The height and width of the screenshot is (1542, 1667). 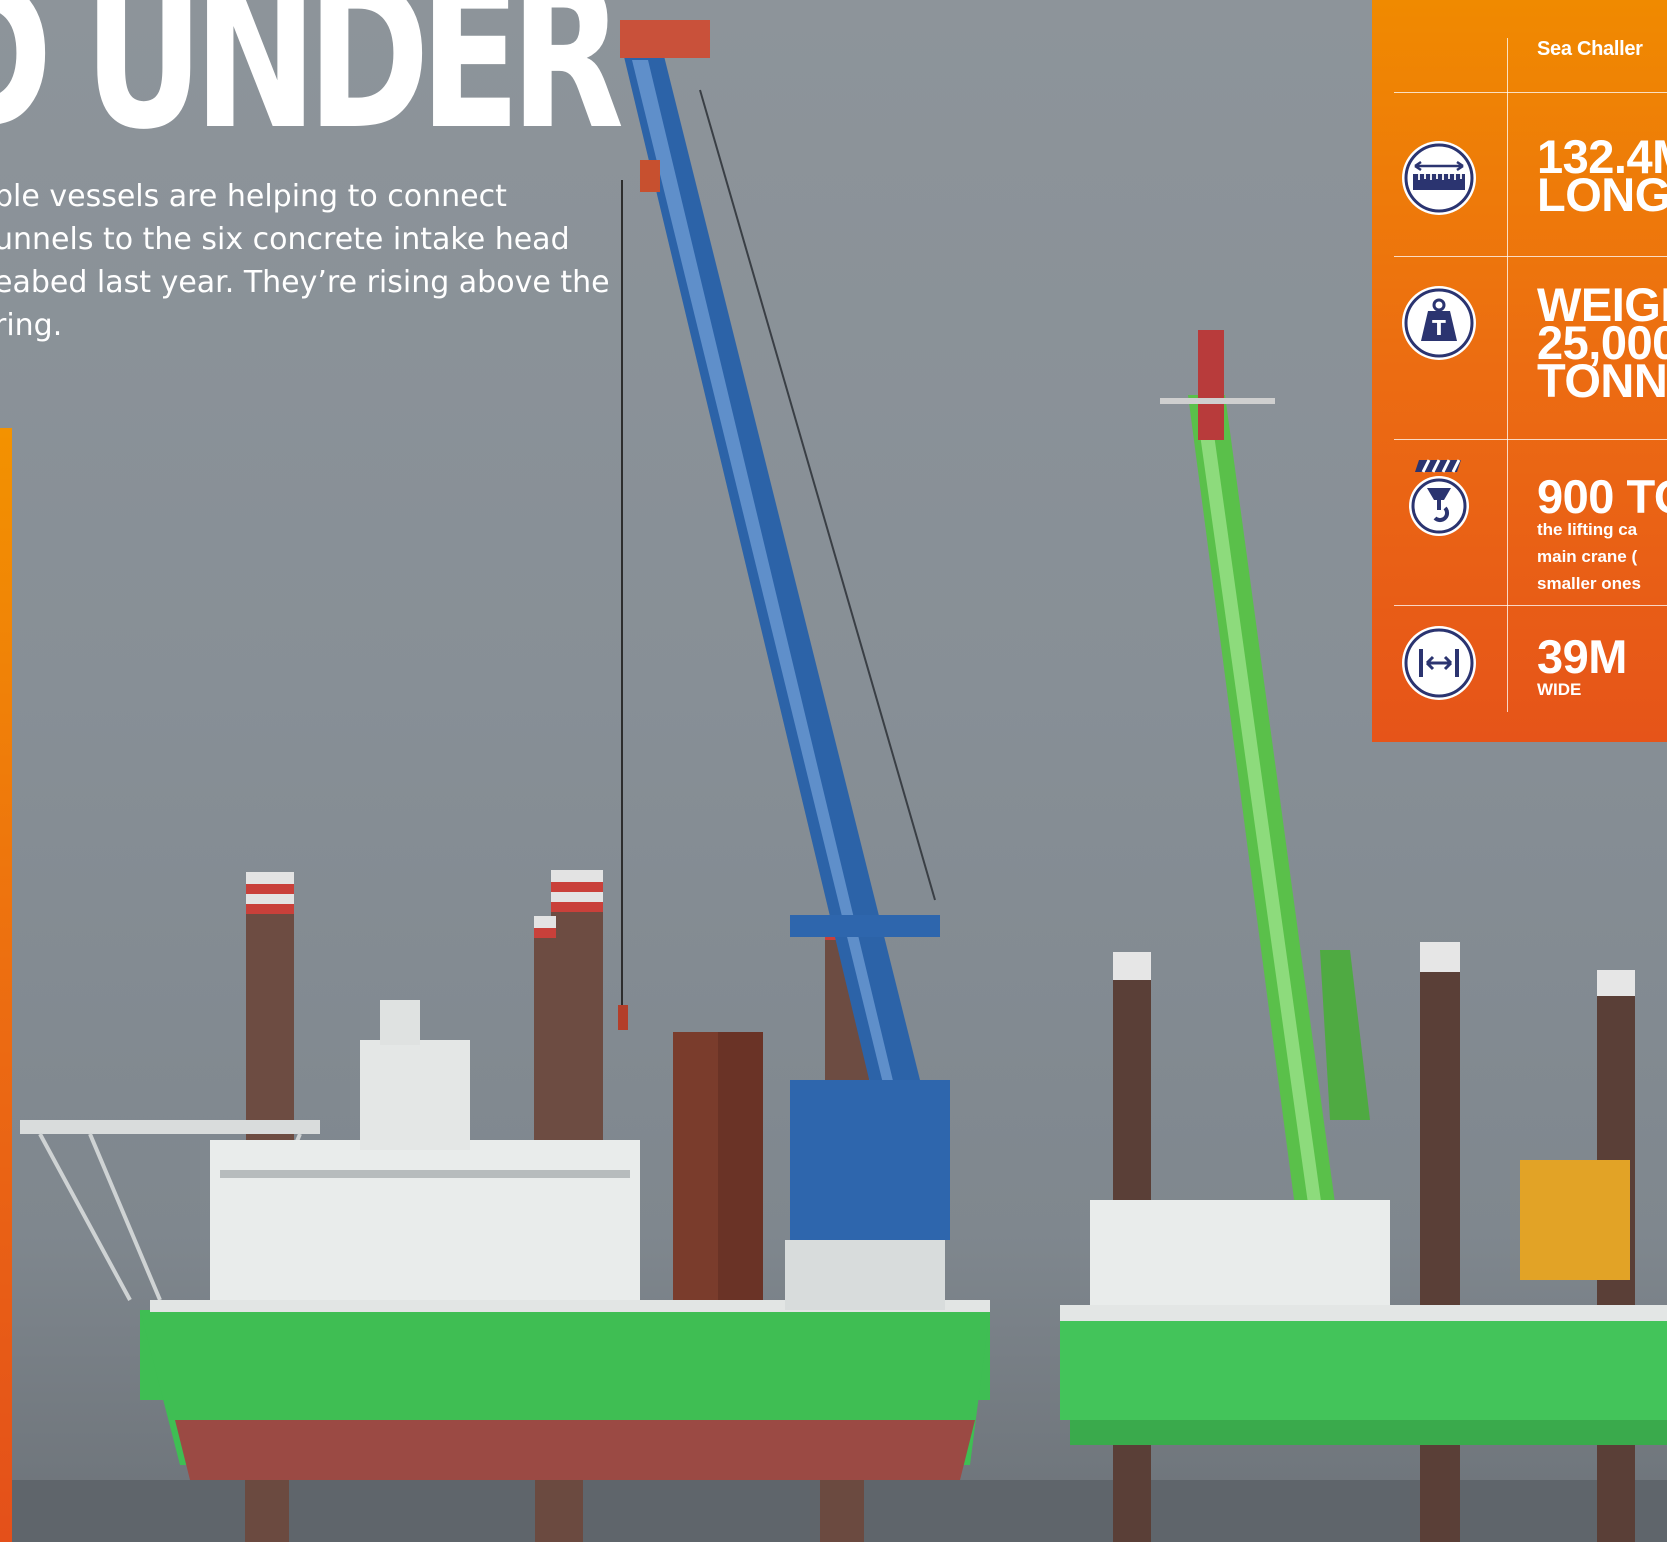 What do you see at coordinates (1602, 496) in the screenshot?
I see `fact-value: 900 TO` at bounding box center [1602, 496].